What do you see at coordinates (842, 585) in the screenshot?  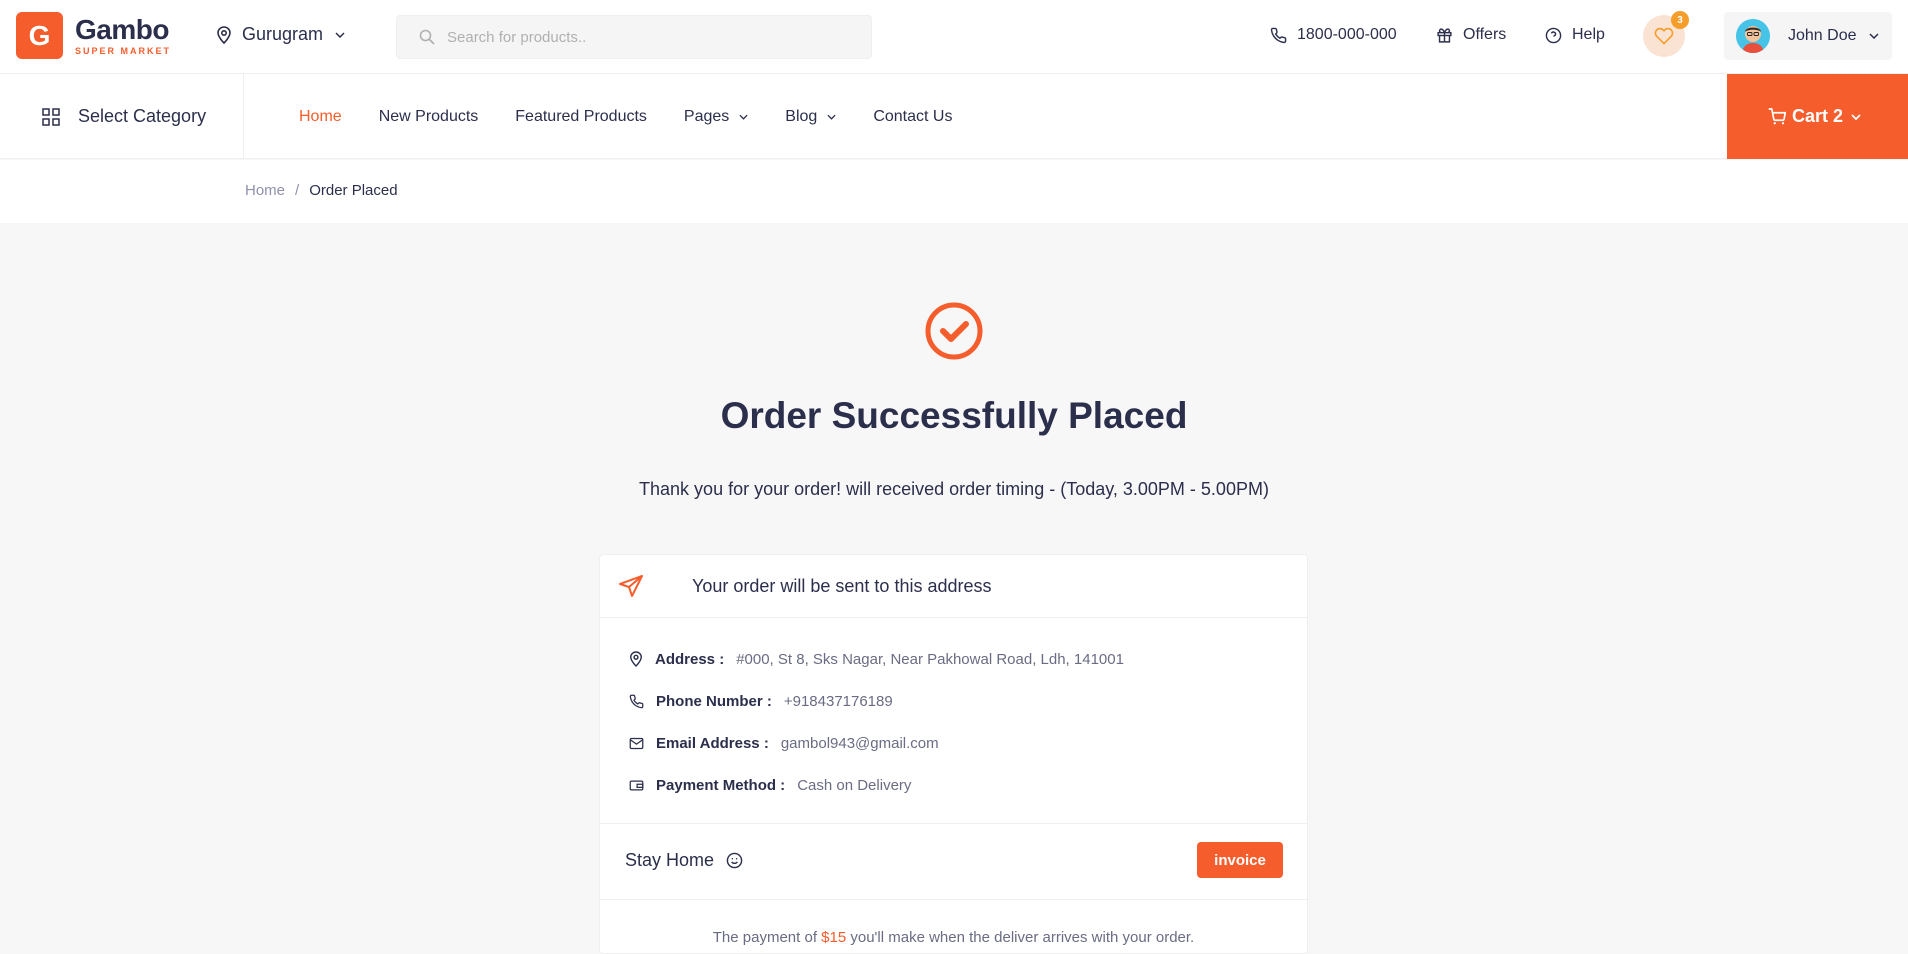 I see `address-card-heading: Your order will be sent to this address` at bounding box center [842, 585].